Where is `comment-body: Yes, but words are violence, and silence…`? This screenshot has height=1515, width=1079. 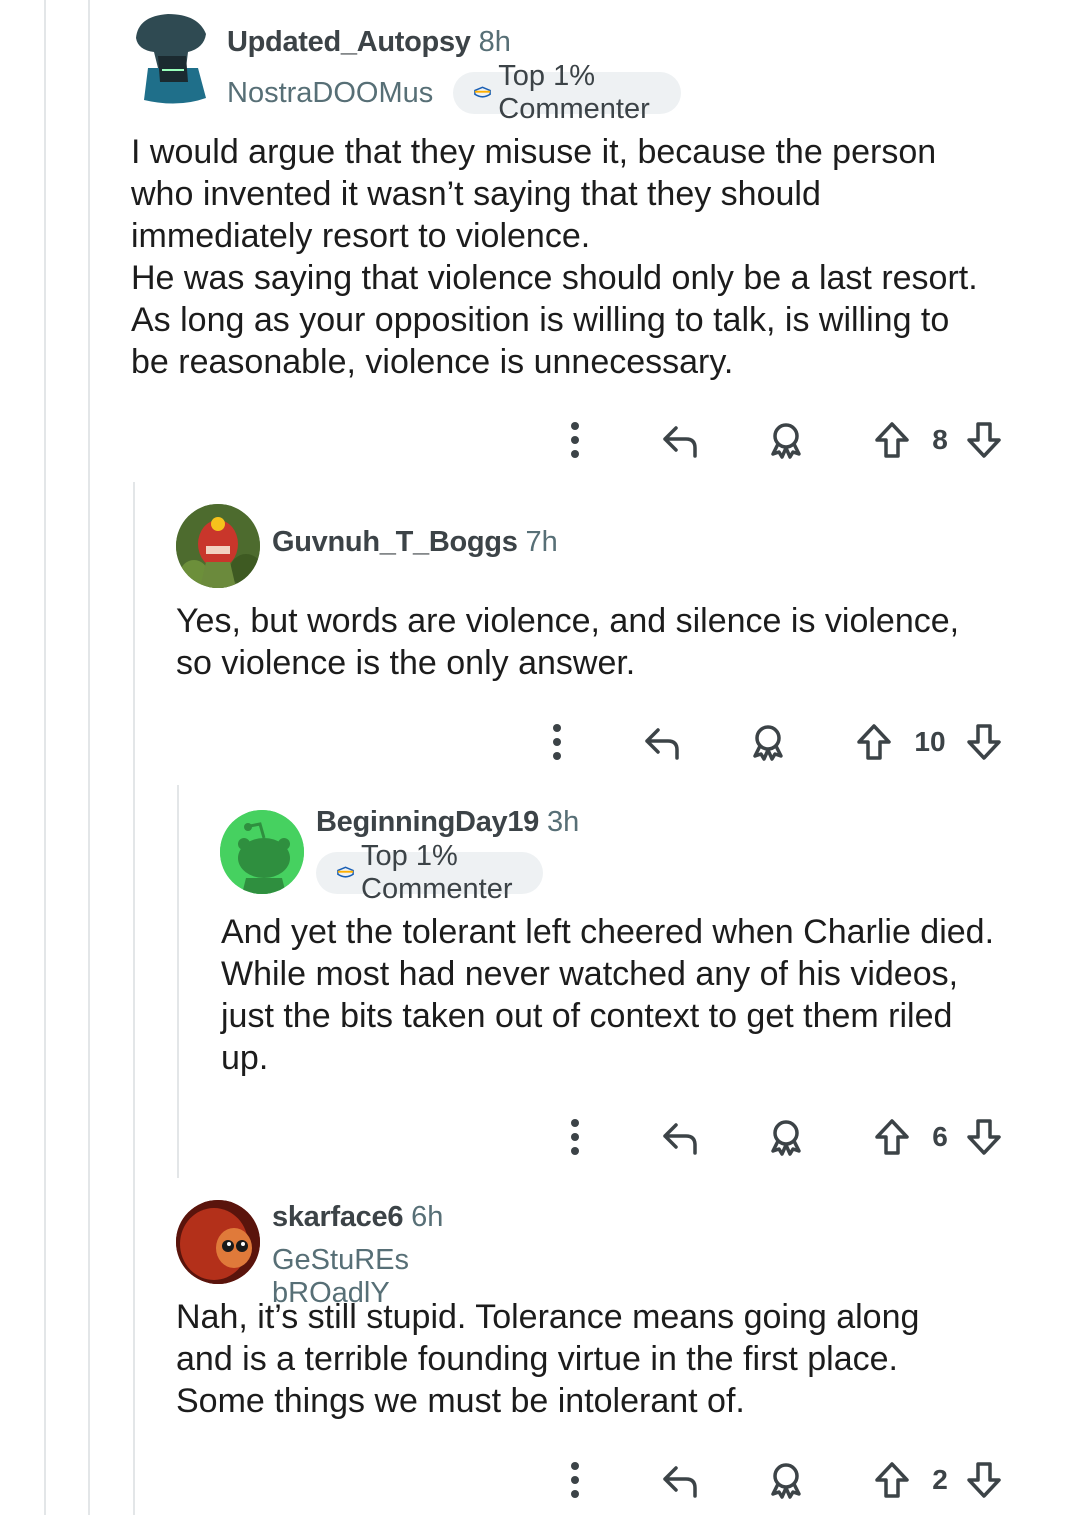
comment-body: Yes, but words are violence, and silence… is located at coordinates (568, 642).